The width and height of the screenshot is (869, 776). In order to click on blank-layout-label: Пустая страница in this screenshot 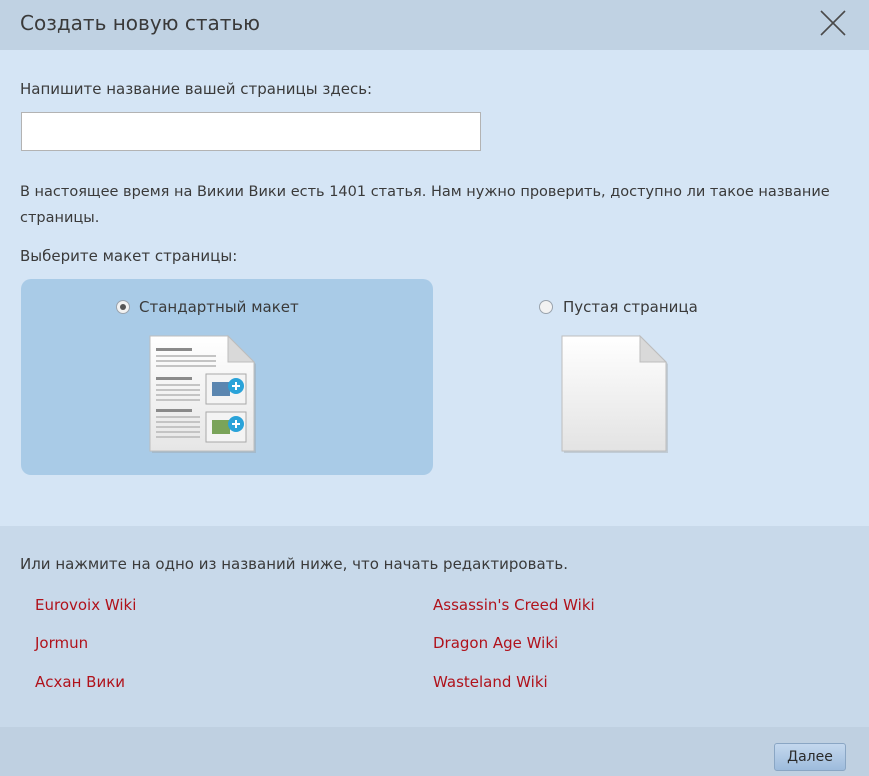, I will do `click(630, 307)`.